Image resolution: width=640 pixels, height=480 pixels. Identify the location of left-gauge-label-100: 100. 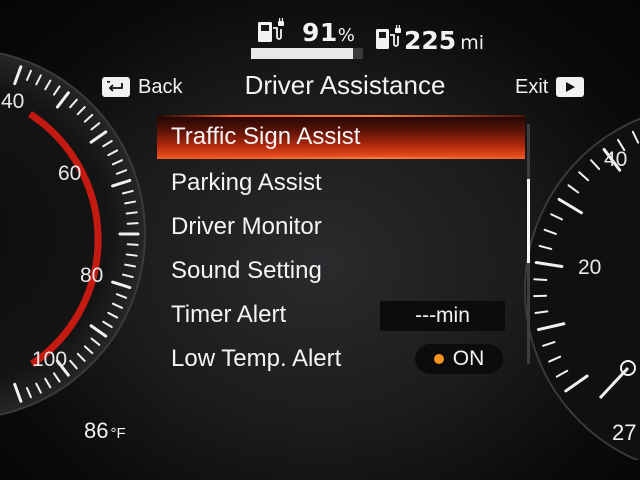
(50, 359).